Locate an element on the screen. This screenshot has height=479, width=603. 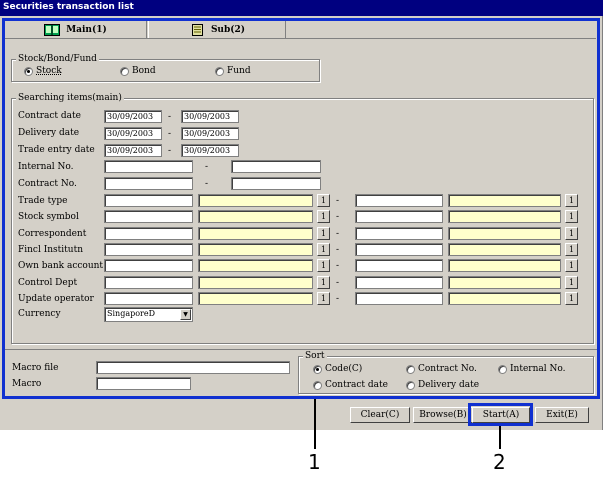
clear-button: Clear(C) is located at coordinates (380, 415).